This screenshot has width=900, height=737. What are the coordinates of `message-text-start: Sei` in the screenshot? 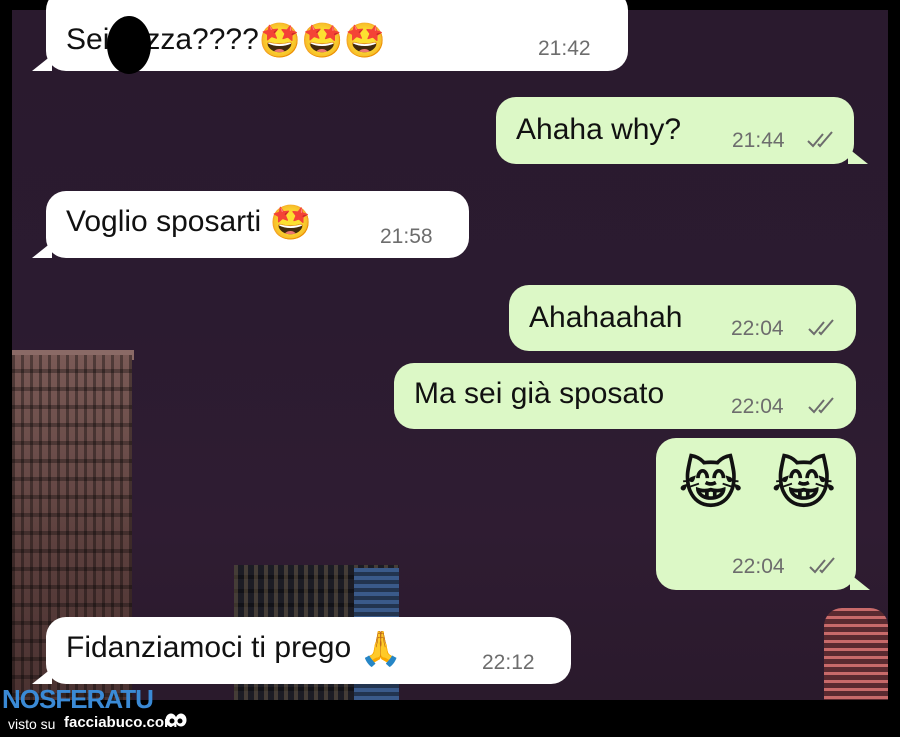 It's located at (88, 39).